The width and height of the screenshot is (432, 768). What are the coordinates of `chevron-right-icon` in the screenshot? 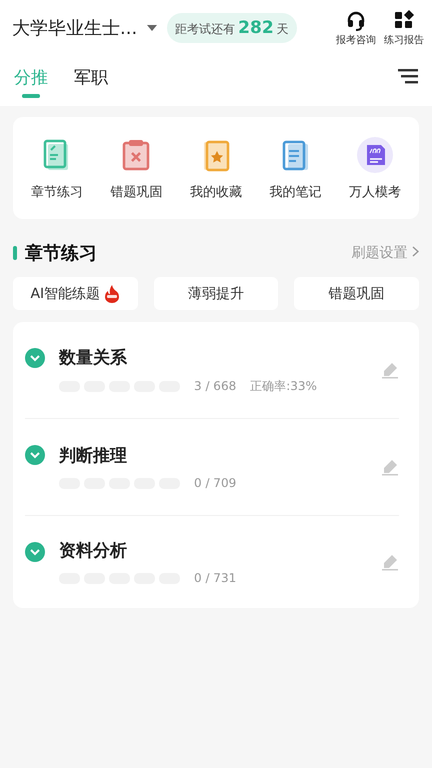 It's located at (415, 251).